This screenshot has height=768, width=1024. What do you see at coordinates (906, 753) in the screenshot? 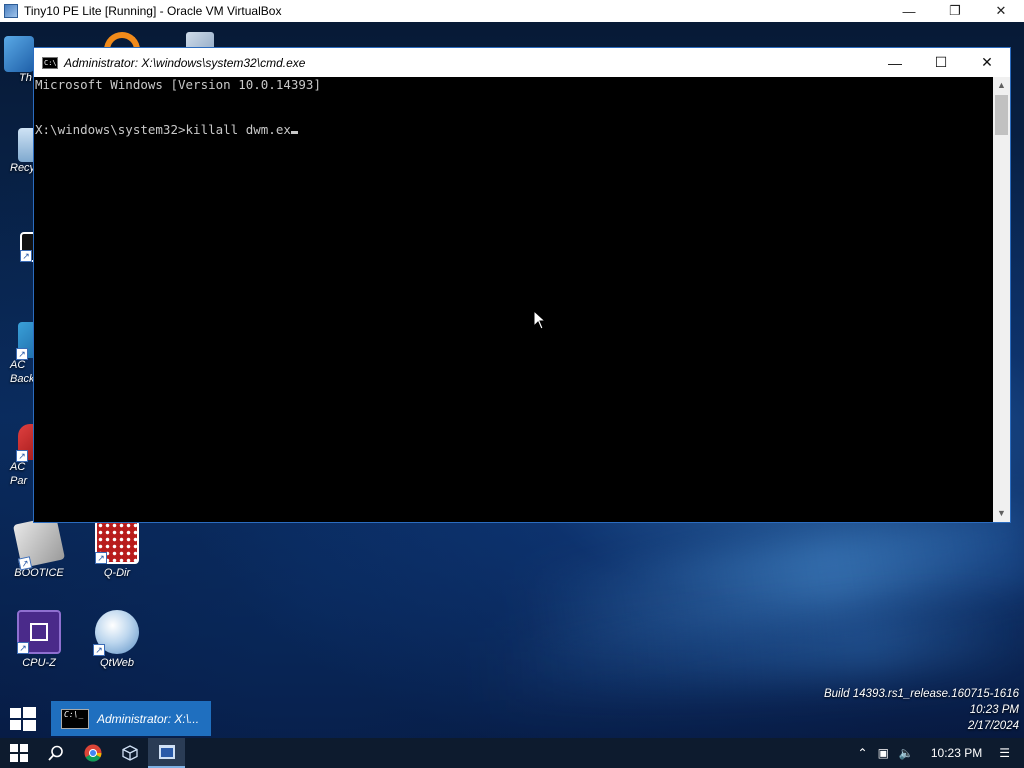
I see `volume-muted-icon: 🔈` at bounding box center [906, 753].